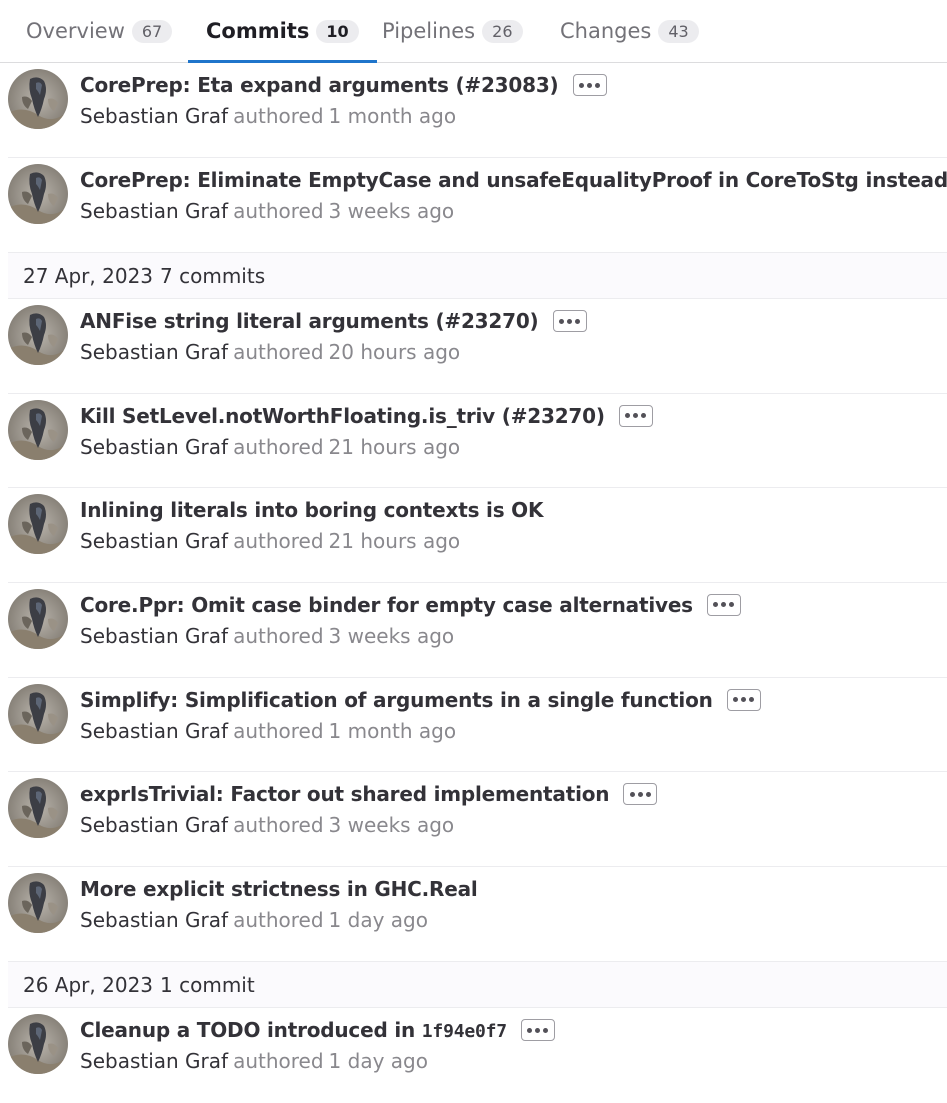 This screenshot has width=947, height=1103. I want to click on tab-pipelines: Pipelines 26, so click(452, 31).